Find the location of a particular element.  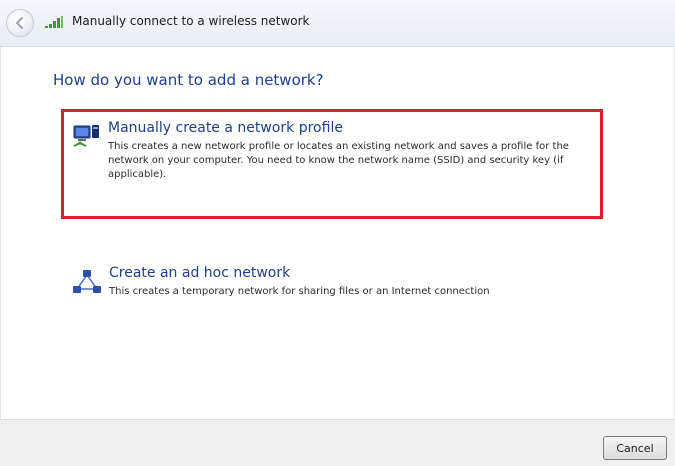

footer-bar: Cancel is located at coordinates (337, 442).